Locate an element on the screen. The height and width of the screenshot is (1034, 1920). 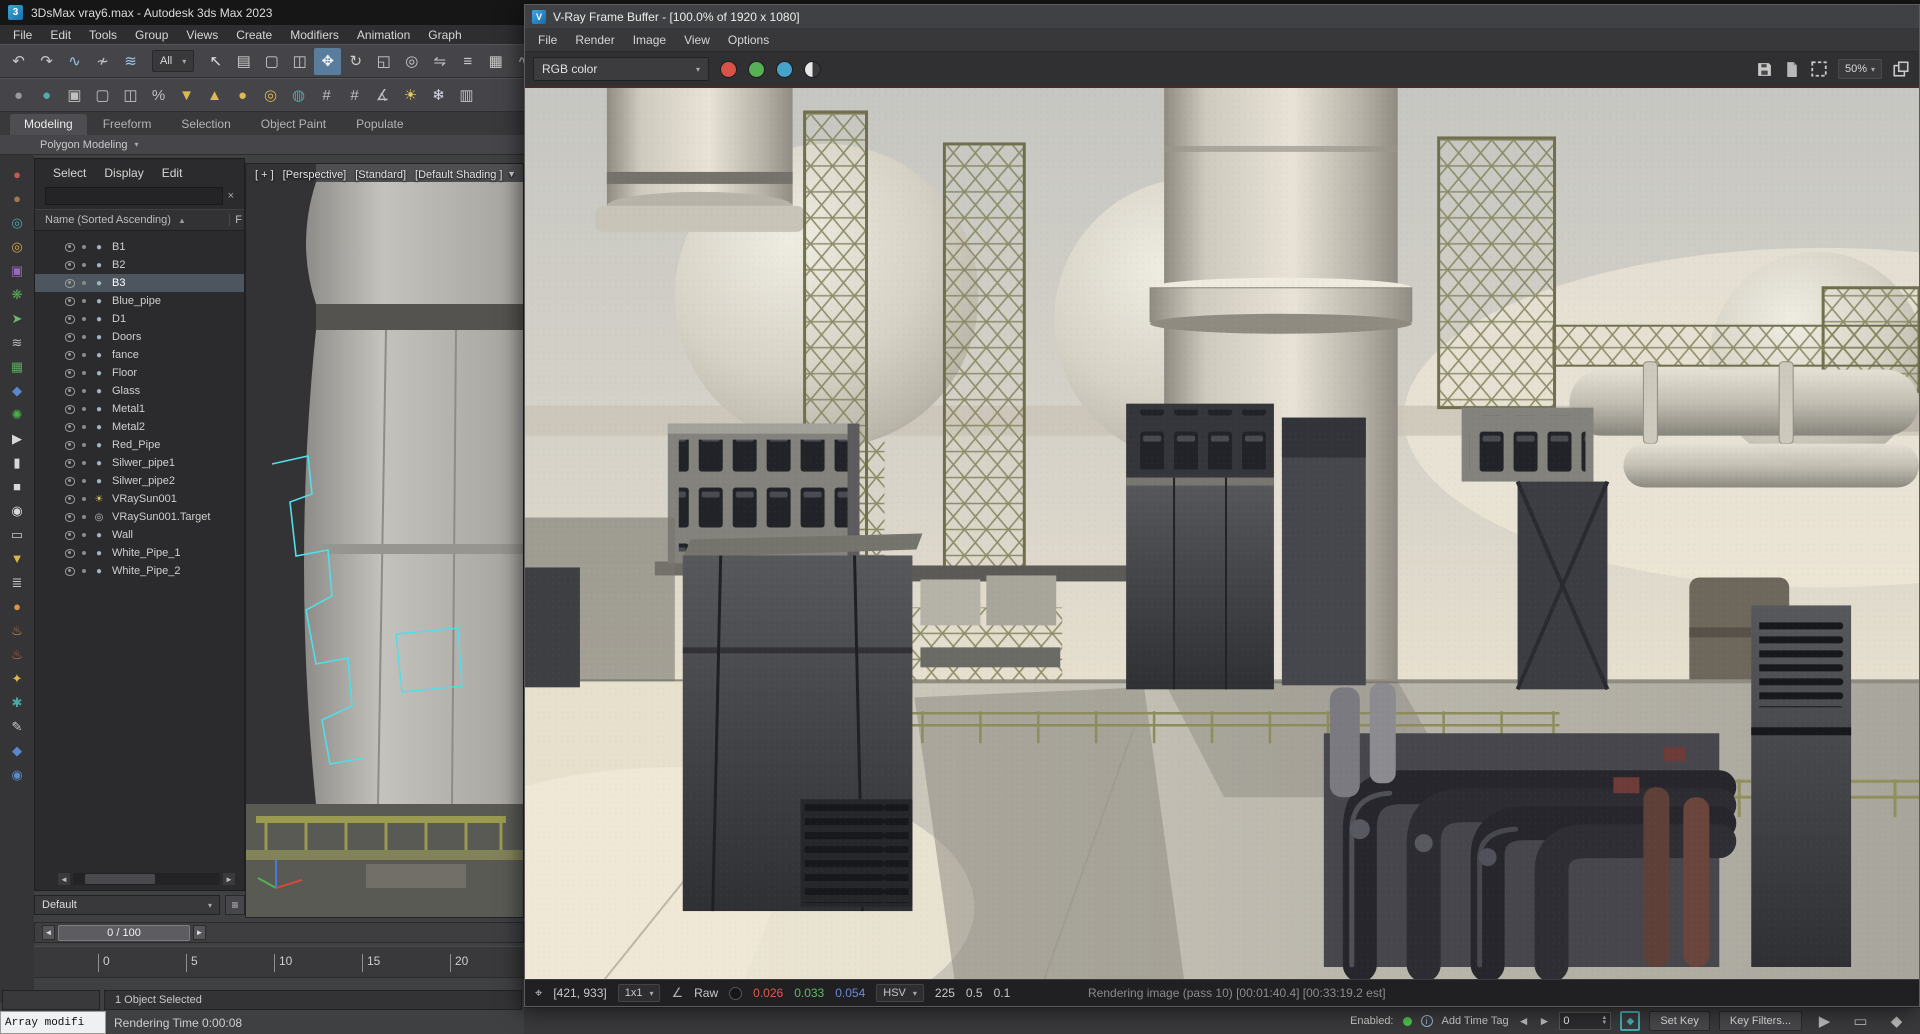
filter-yellow-icon: ▼ is located at coordinates (17, 558).